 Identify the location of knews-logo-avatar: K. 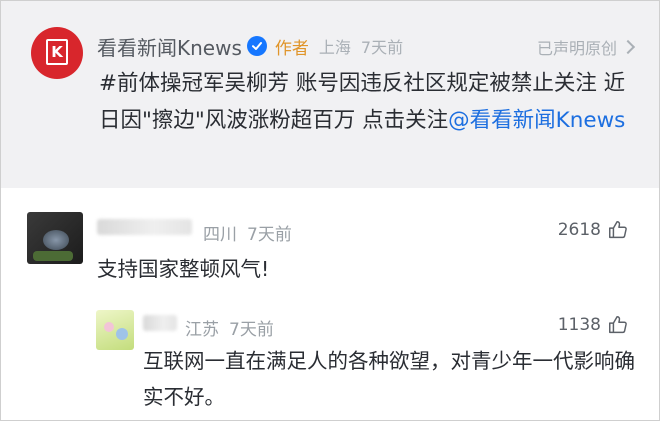
(57, 53).